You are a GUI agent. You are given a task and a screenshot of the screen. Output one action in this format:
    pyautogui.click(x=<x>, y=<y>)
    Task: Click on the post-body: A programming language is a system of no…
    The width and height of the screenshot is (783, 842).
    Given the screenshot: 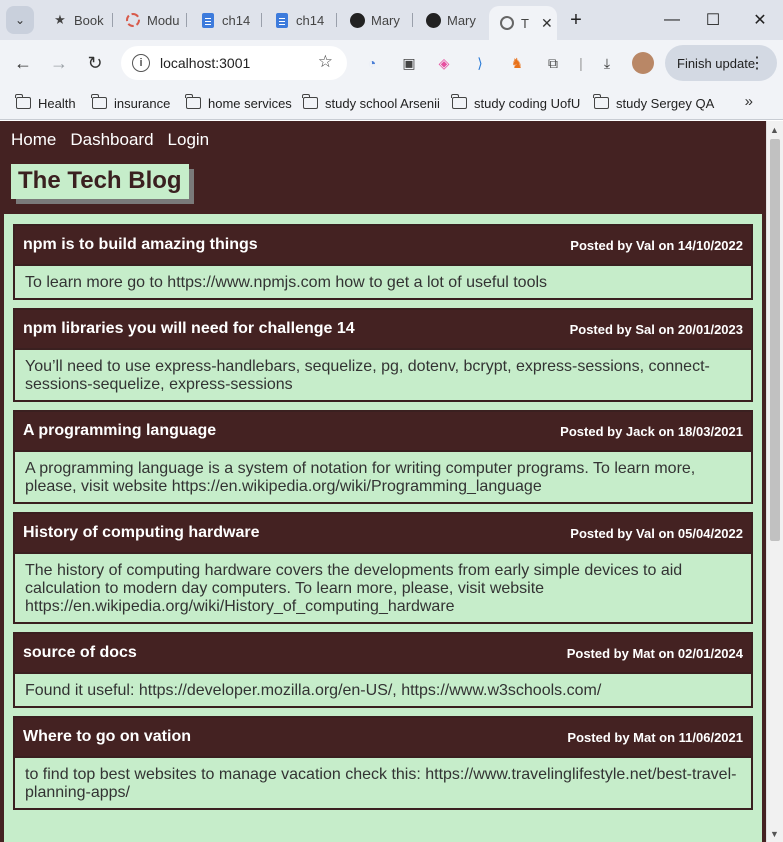 What is the action you would take?
    pyautogui.click(x=383, y=476)
    